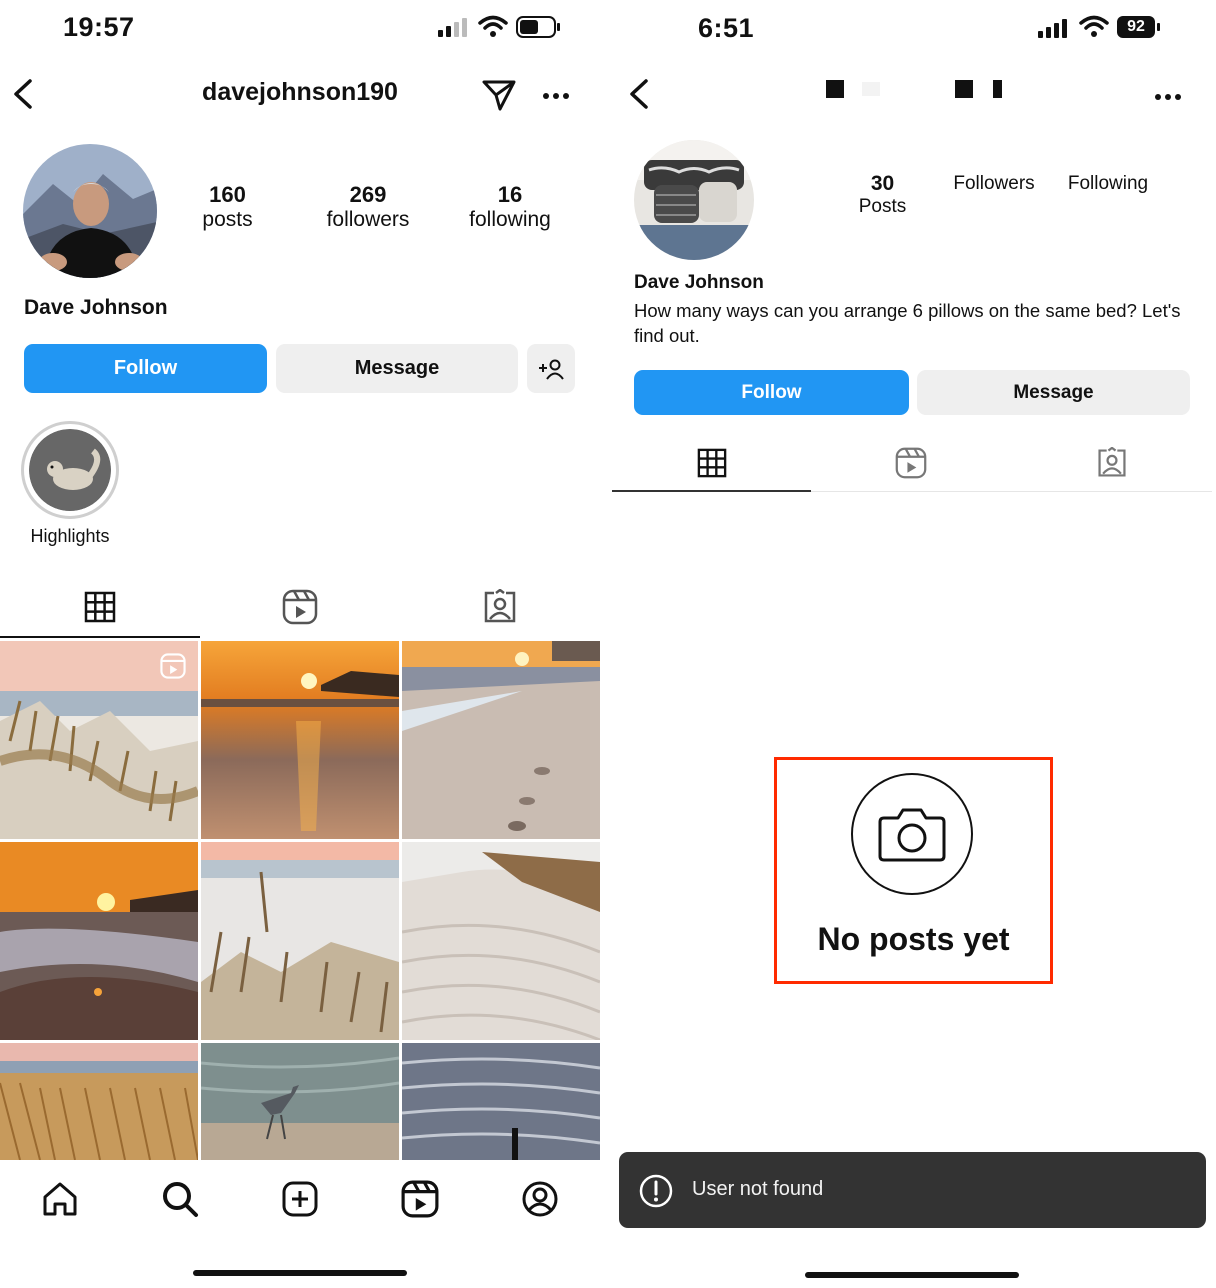  I want to click on nav-home, so click(60, 1199).